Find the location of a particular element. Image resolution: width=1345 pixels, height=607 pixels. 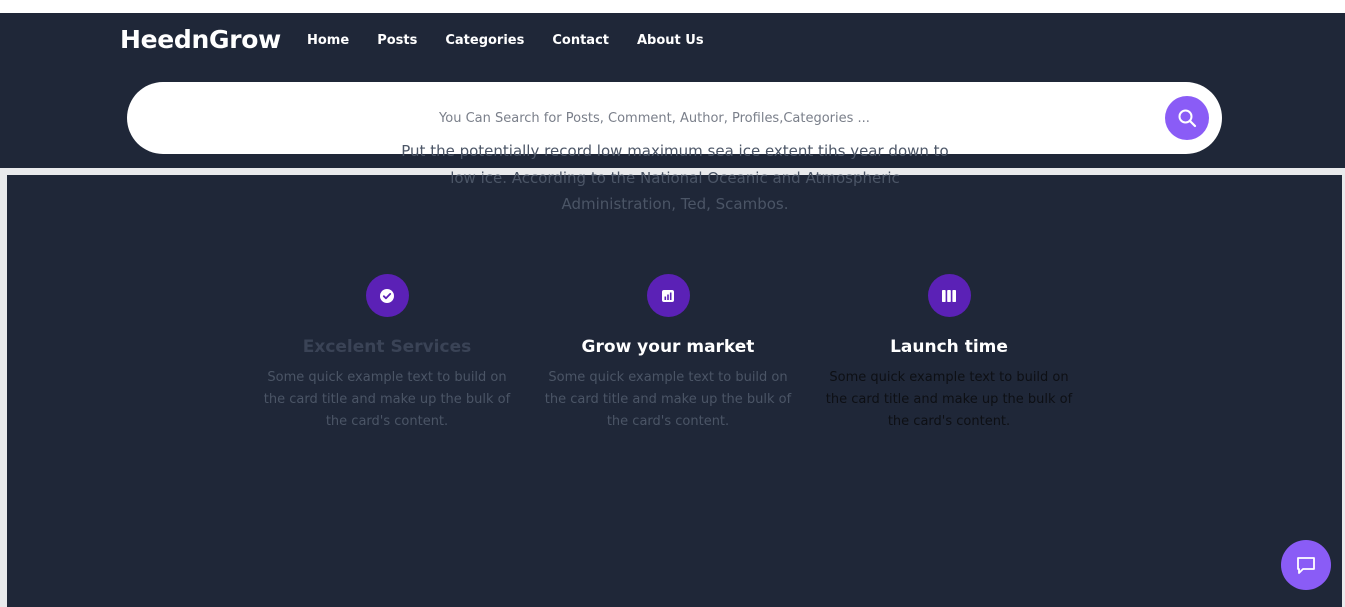

search-input is located at coordinates (654, 118).